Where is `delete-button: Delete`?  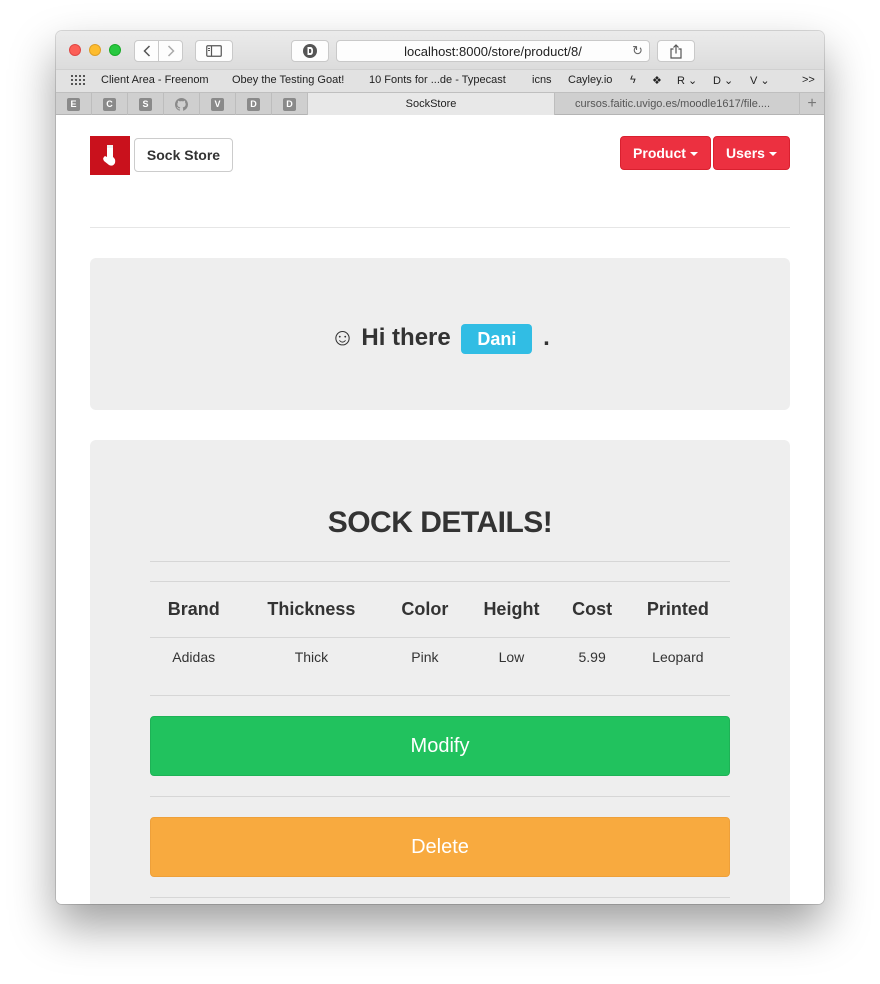
delete-button: Delete is located at coordinates (440, 847).